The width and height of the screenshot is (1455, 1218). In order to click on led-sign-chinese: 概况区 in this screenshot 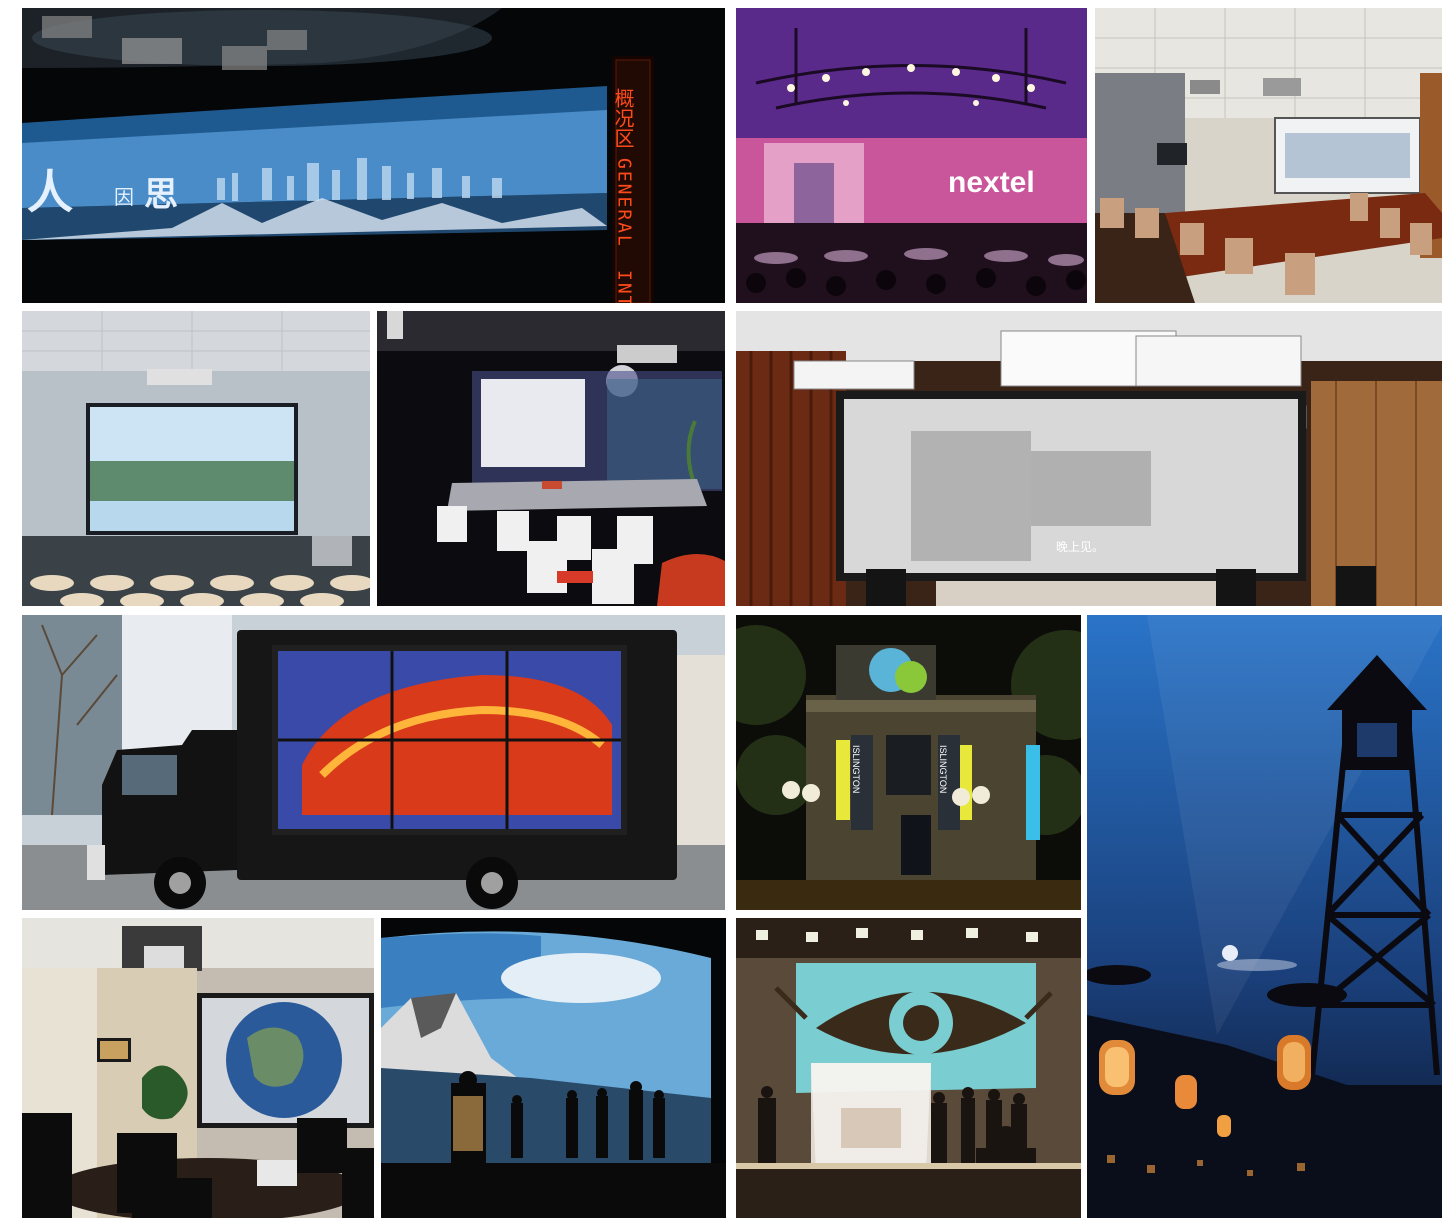, I will do `click(622, 118)`.